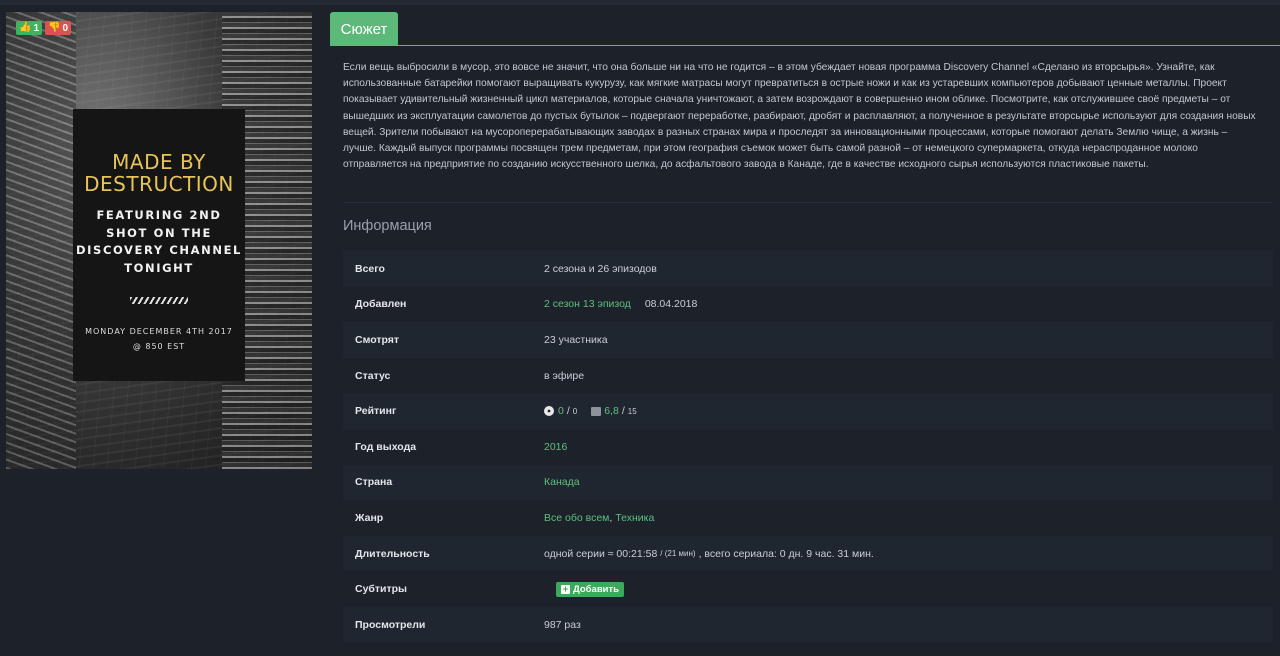 Image resolution: width=1280 pixels, height=656 pixels. I want to click on info-label: Рейтинг, so click(376, 411).